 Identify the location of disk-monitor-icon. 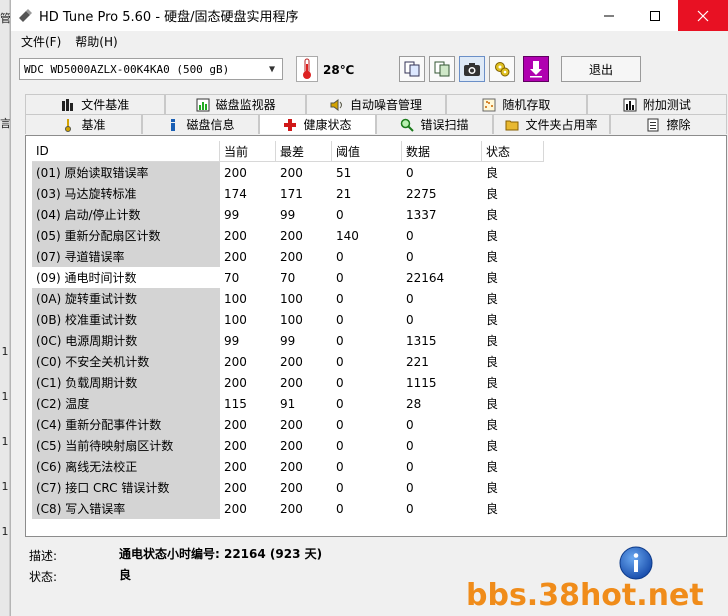
(203, 105).